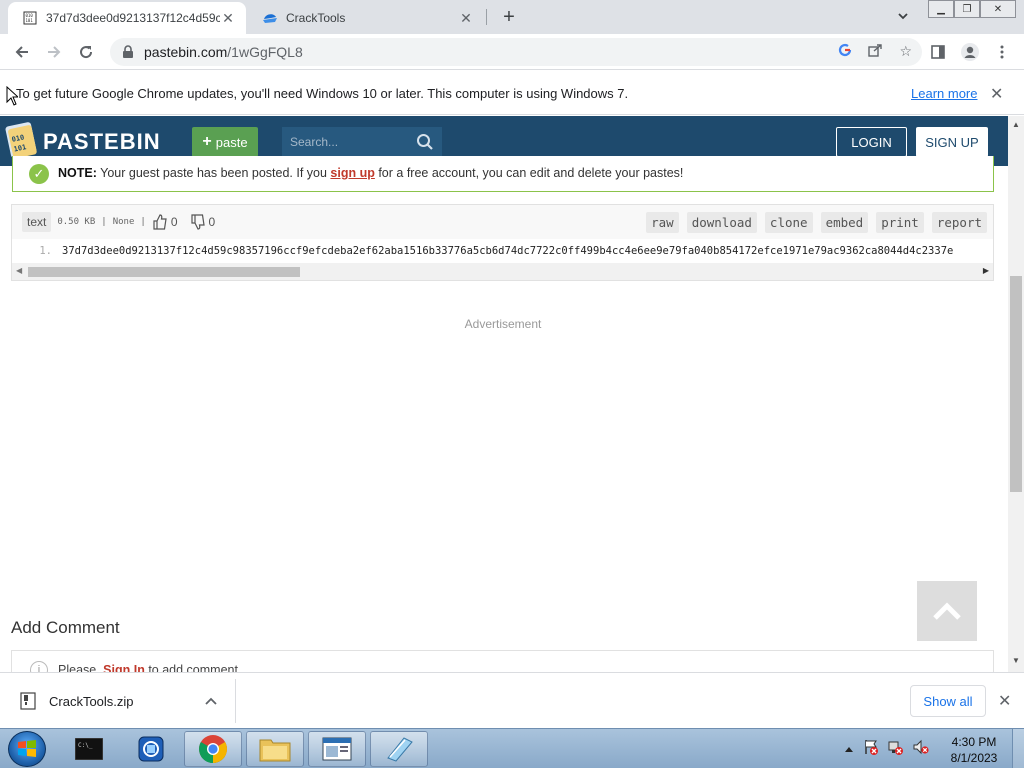 This screenshot has width=1024, height=768. Describe the element at coordinates (399, 749) in the screenshot. I see `taskbar-notepad` at that location.